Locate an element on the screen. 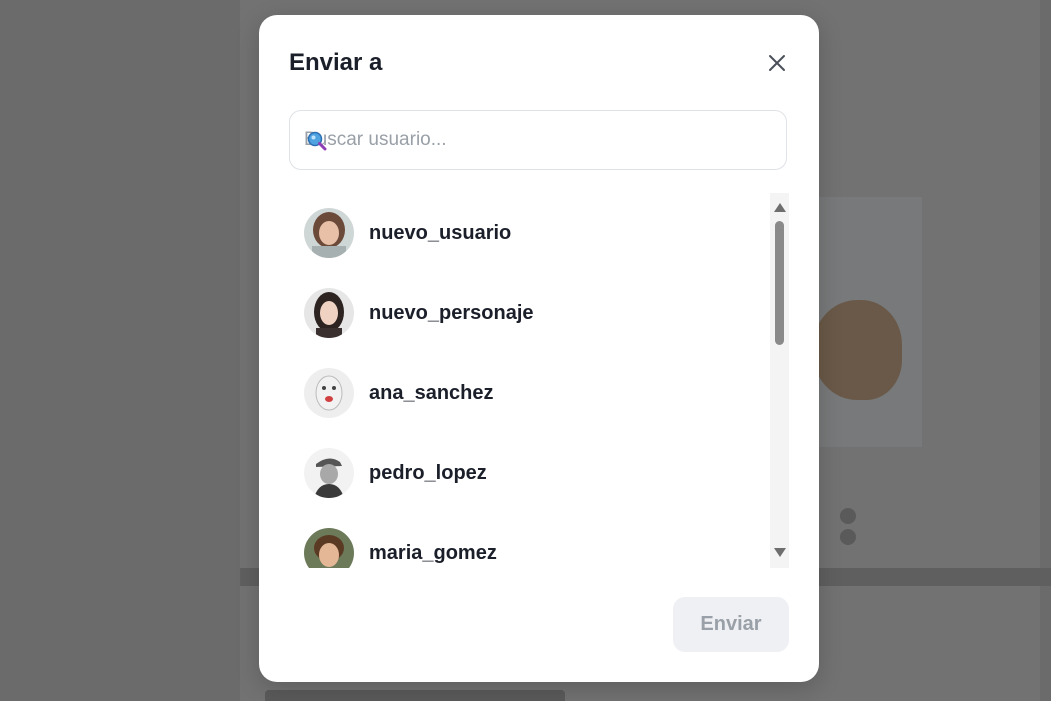 This screenshot has width=1051, height=701. scroll-up-arrow-icon is located at coordinates (780, 207).